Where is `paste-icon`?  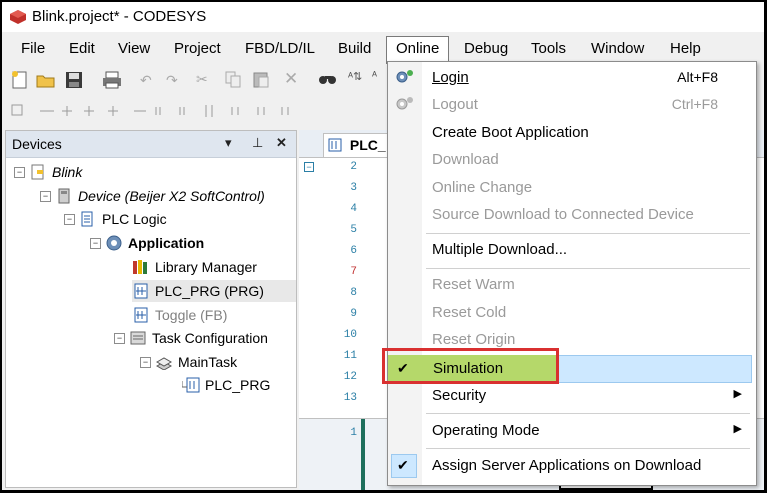
paste-icon is located at coordinates (261, 80).